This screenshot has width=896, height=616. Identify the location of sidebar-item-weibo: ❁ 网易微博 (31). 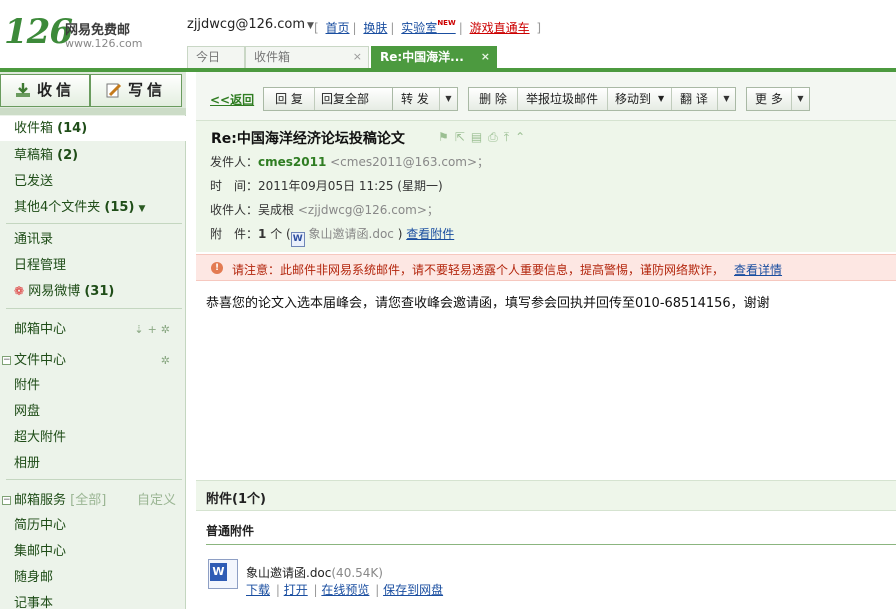
(93, 291).